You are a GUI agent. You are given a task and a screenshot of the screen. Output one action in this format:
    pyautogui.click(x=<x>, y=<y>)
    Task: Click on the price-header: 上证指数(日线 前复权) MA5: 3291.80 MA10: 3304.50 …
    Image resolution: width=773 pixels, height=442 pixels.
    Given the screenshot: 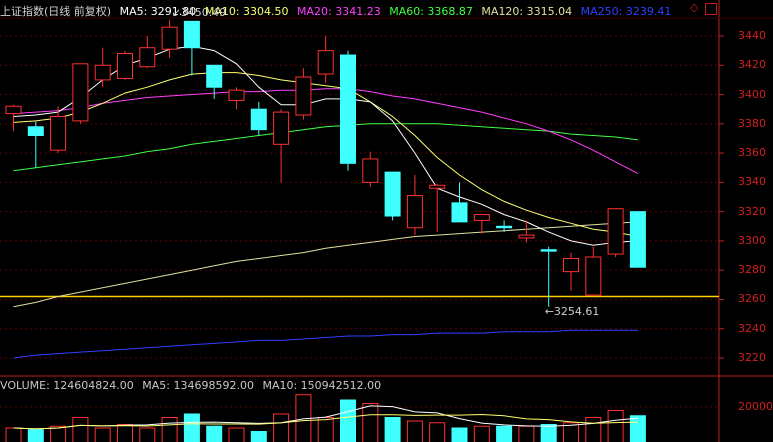 What is the action you would take?
    pyautogui.click(x=338, y=11)
    